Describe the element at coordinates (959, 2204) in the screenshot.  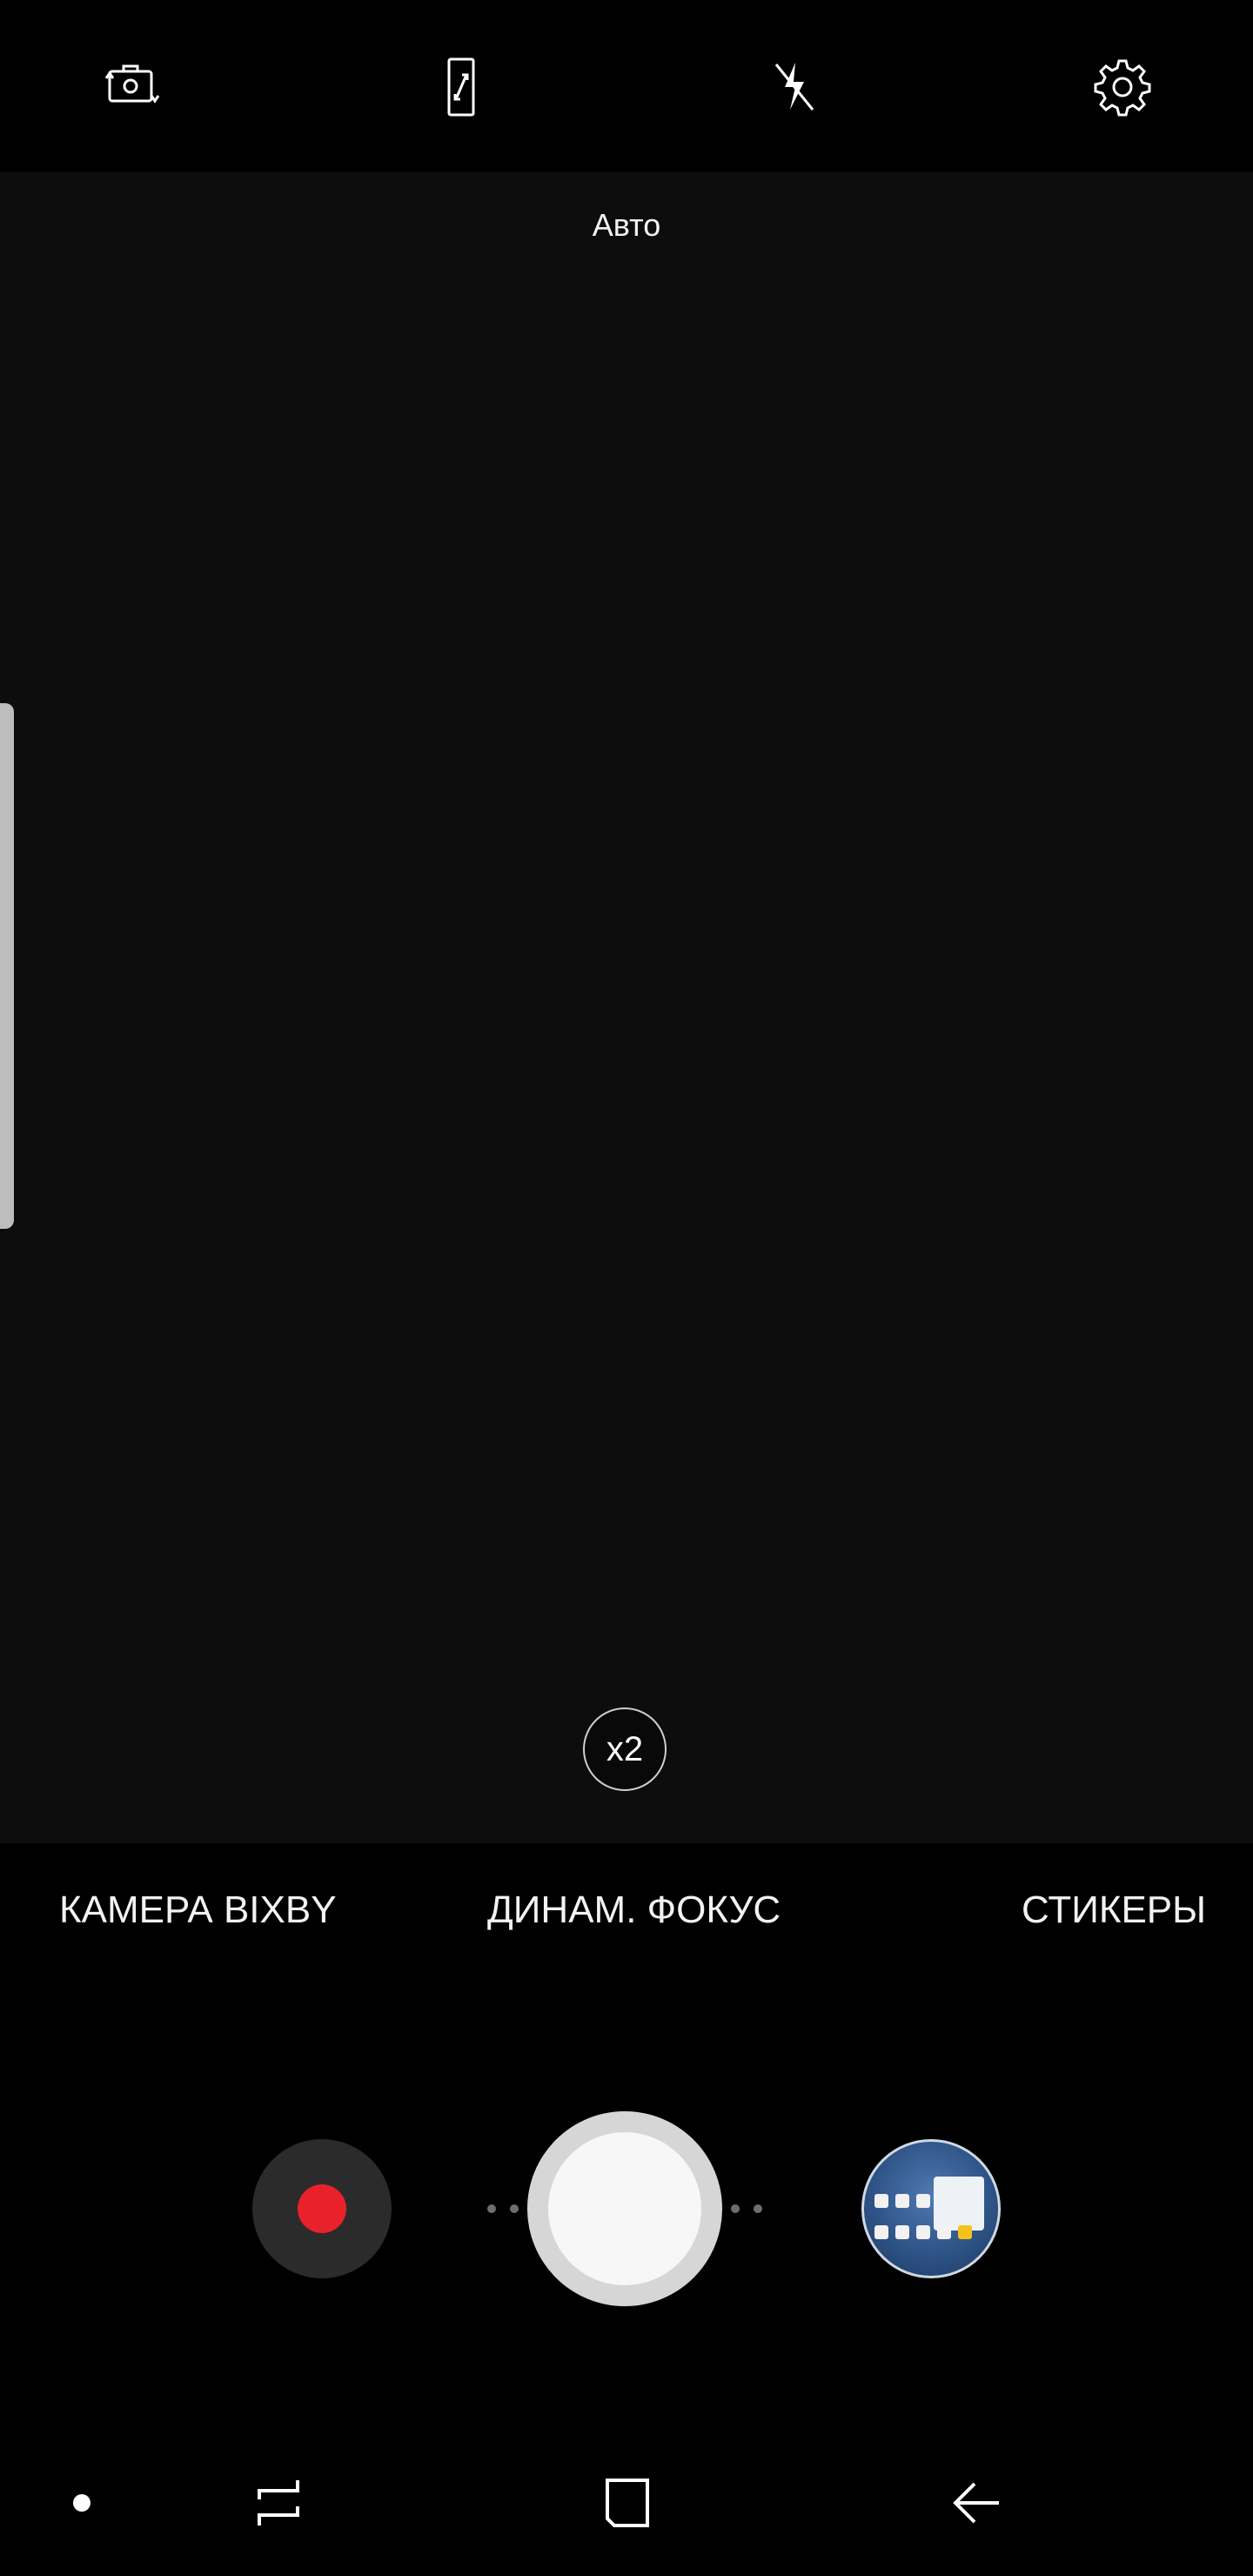
I see `thumbnail-popup-card` at that location.